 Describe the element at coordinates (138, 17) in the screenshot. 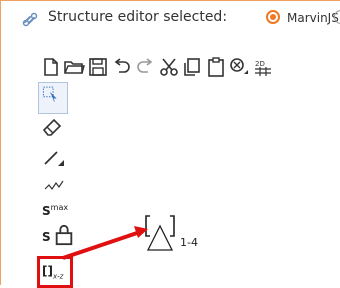

I see `structure-editor-label: Structure editor selected:` at that location.